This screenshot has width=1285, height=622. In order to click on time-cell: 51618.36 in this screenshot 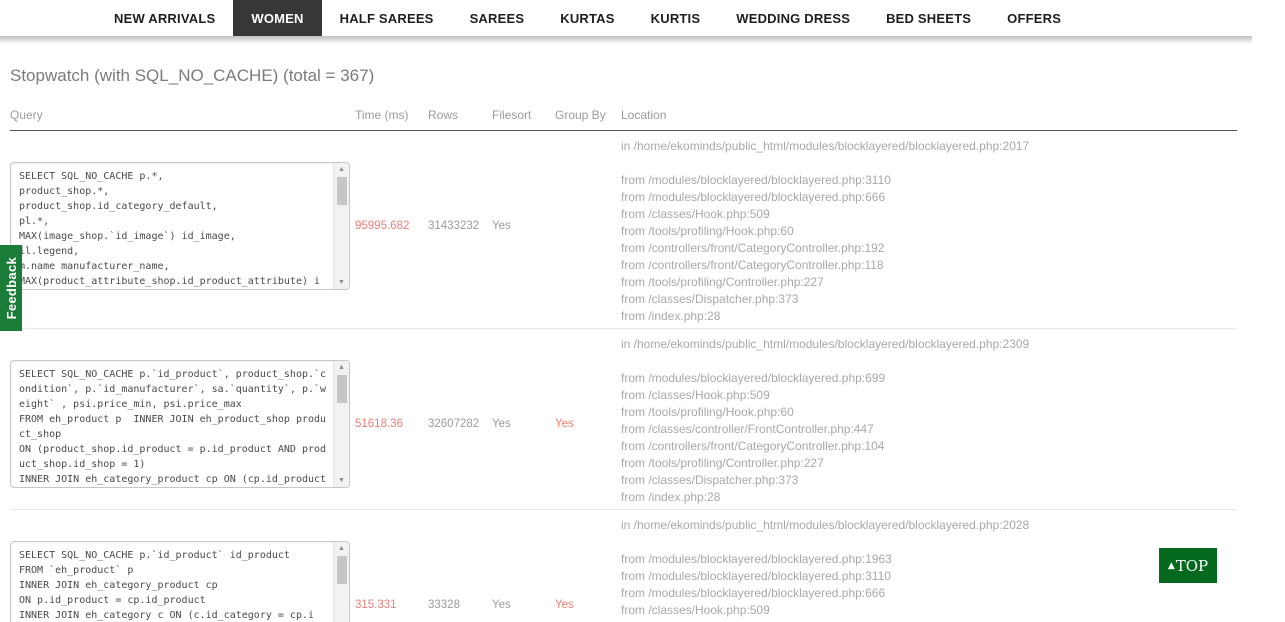, I will do `click(391, 421)`.